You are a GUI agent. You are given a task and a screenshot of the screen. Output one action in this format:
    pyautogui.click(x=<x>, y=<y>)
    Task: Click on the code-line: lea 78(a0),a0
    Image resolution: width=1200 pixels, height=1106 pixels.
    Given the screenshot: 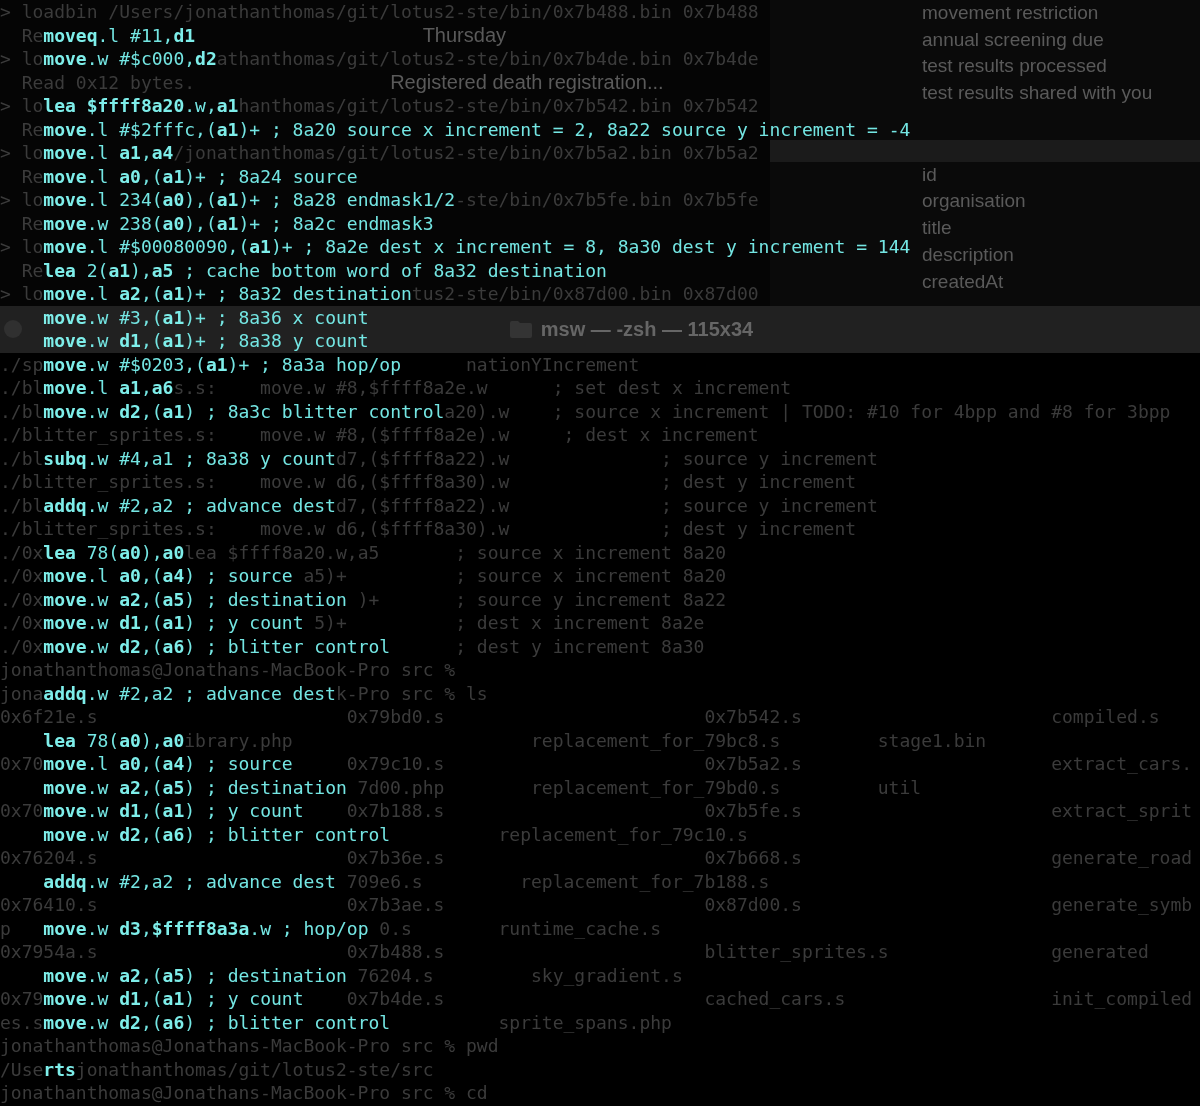 What is the action you would take?
    pyautogui.click(x=114, y=552)
    